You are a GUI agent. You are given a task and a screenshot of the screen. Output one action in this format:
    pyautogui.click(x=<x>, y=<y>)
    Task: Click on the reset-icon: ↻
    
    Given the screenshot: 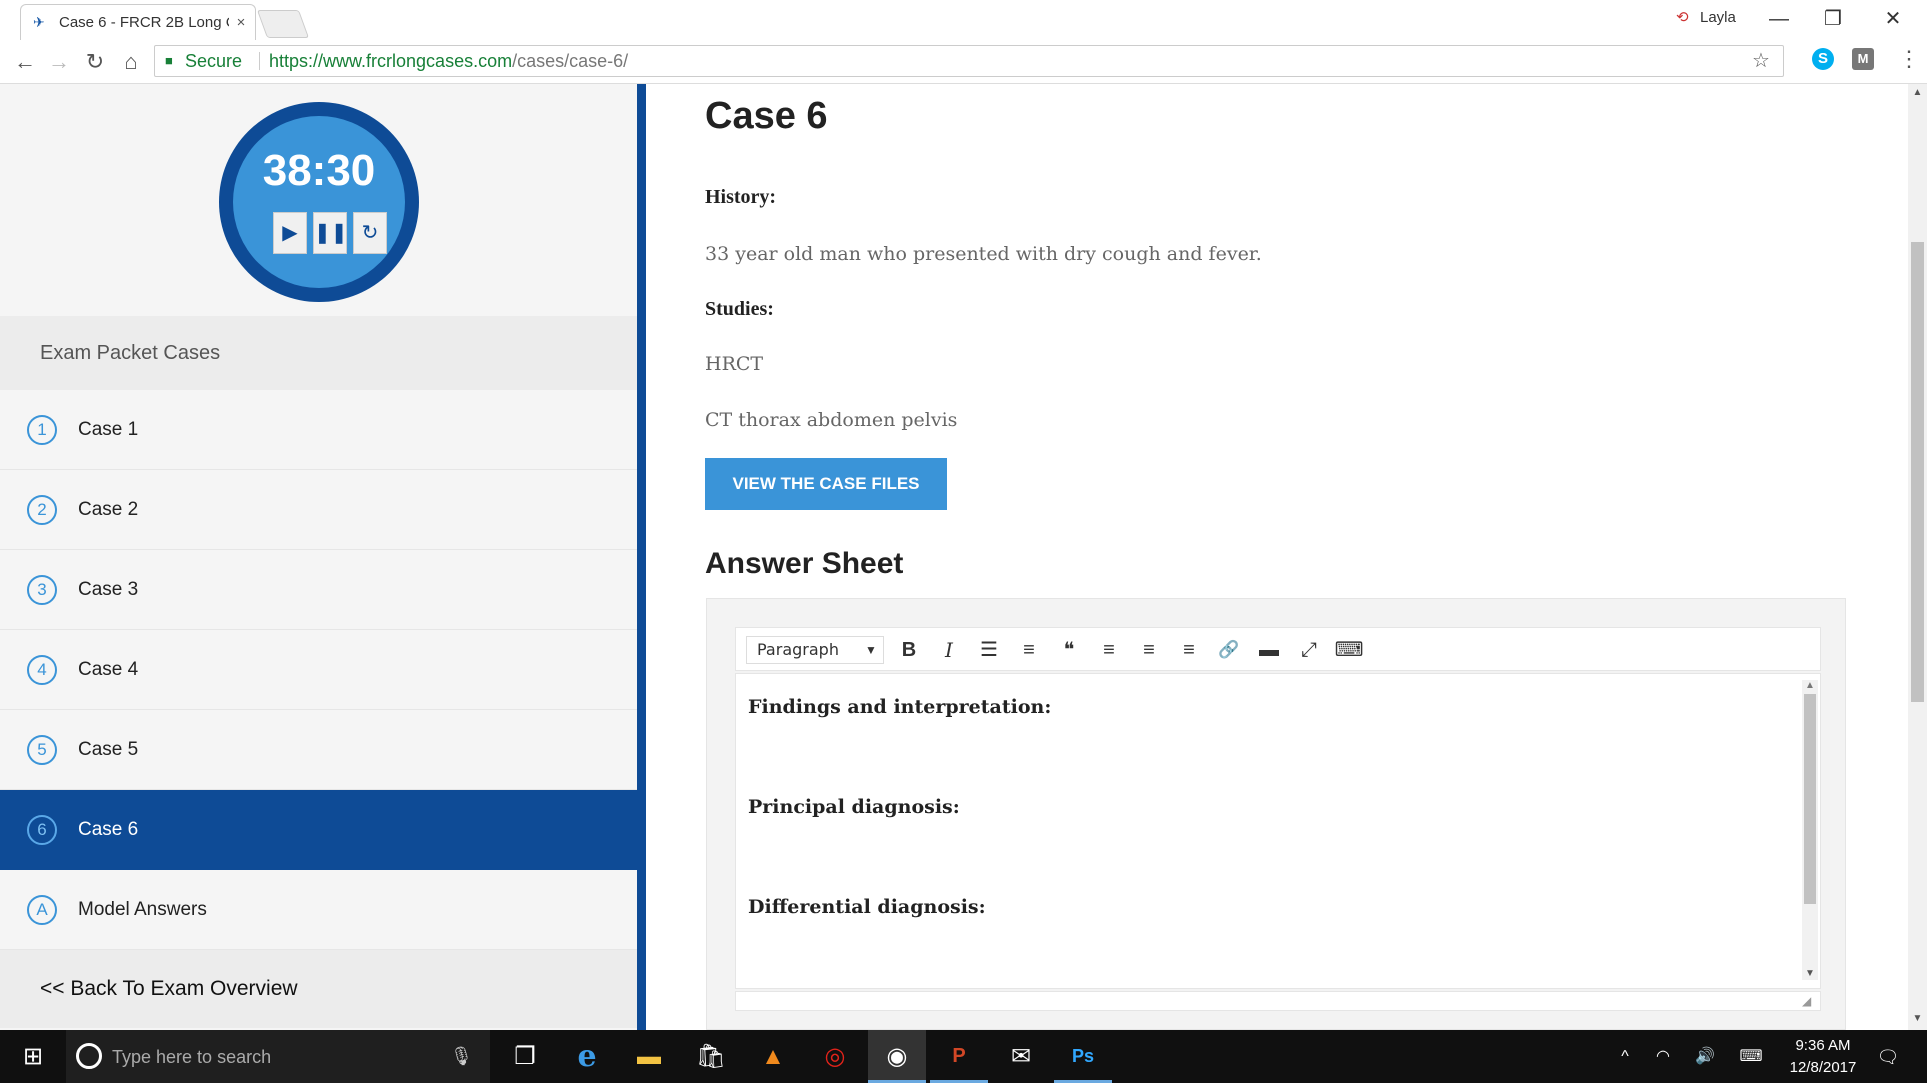 What is the action you would take?
    pyautogui.click(x=370, y=233)
    